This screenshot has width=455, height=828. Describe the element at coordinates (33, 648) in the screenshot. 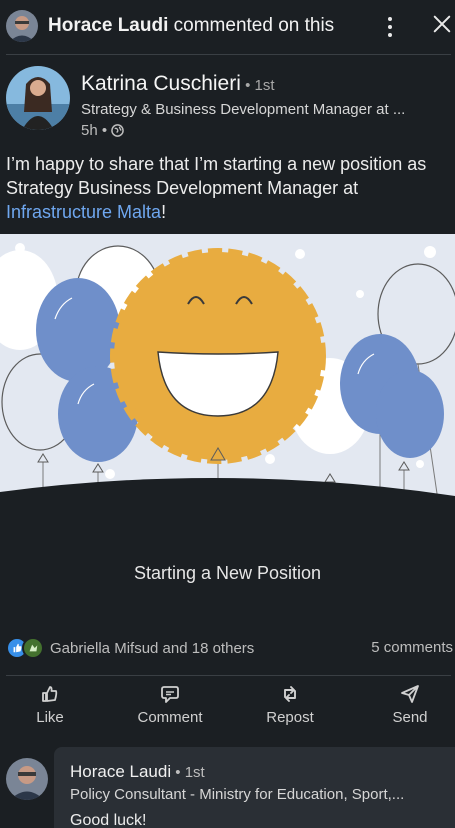

I see `celebrate-reaction-icon` at that location.